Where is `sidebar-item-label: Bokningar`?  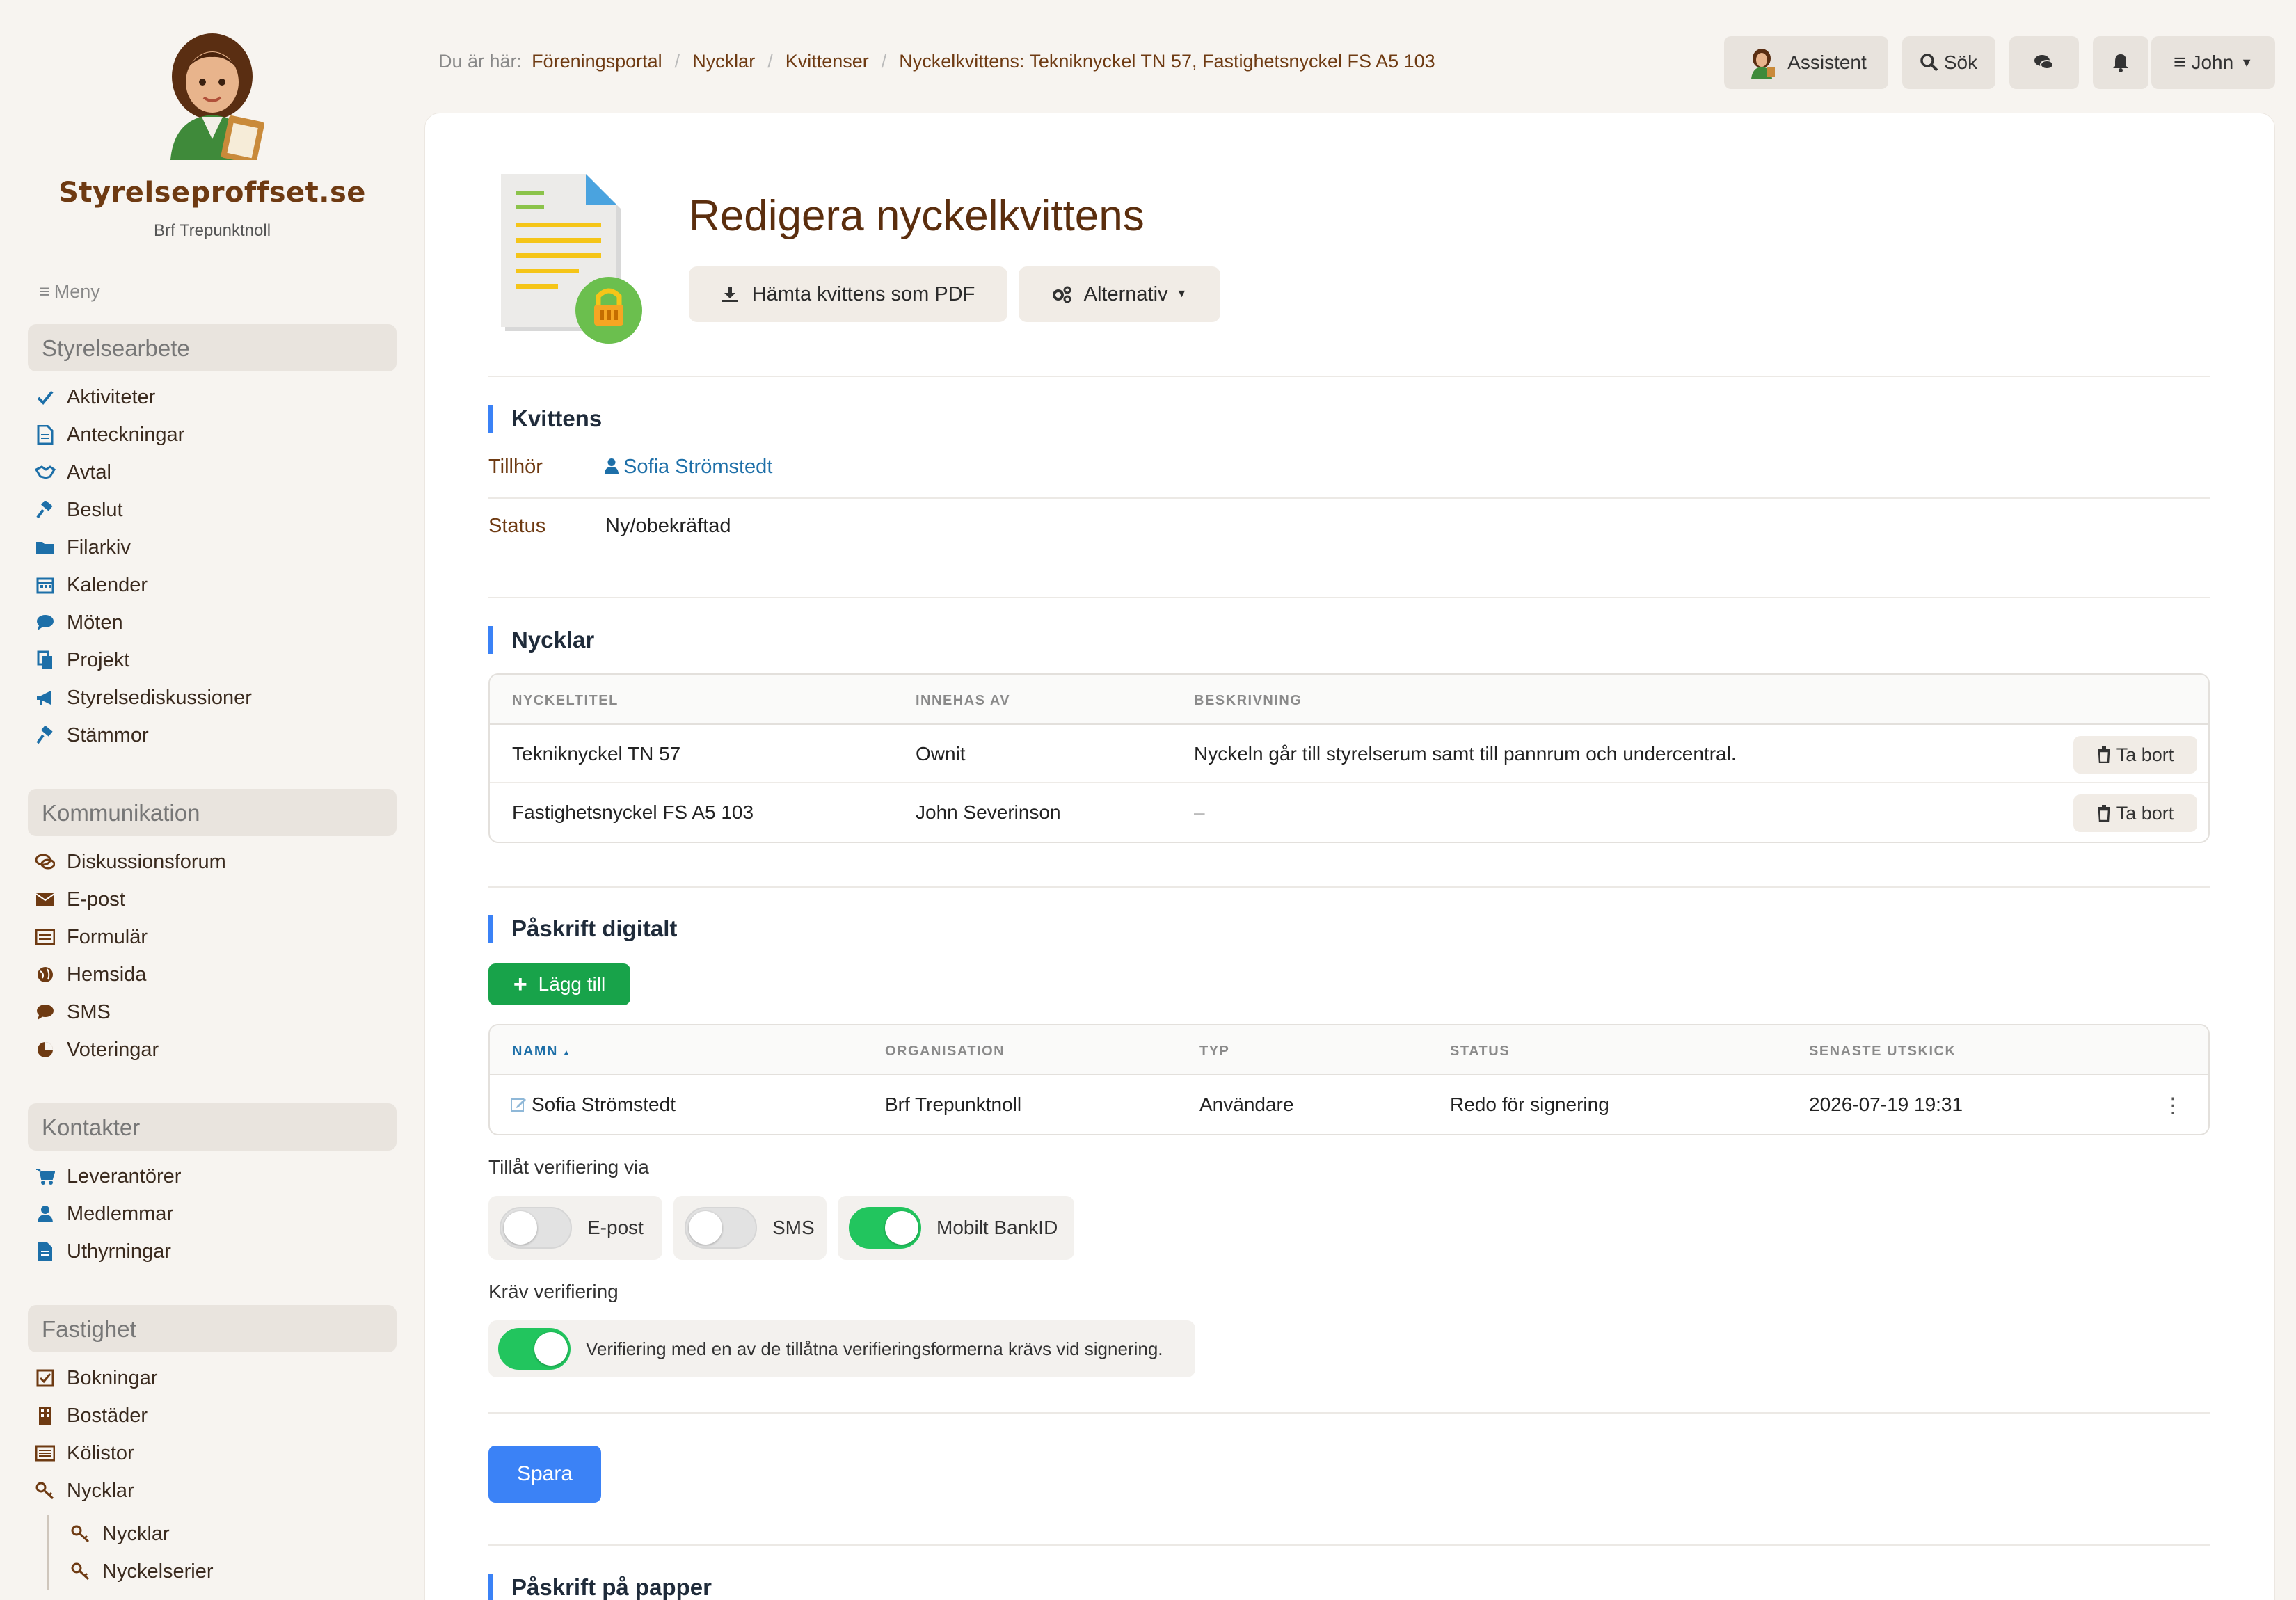 sidebar-item-label: Bokningar is located at coordinates (113, 1377).